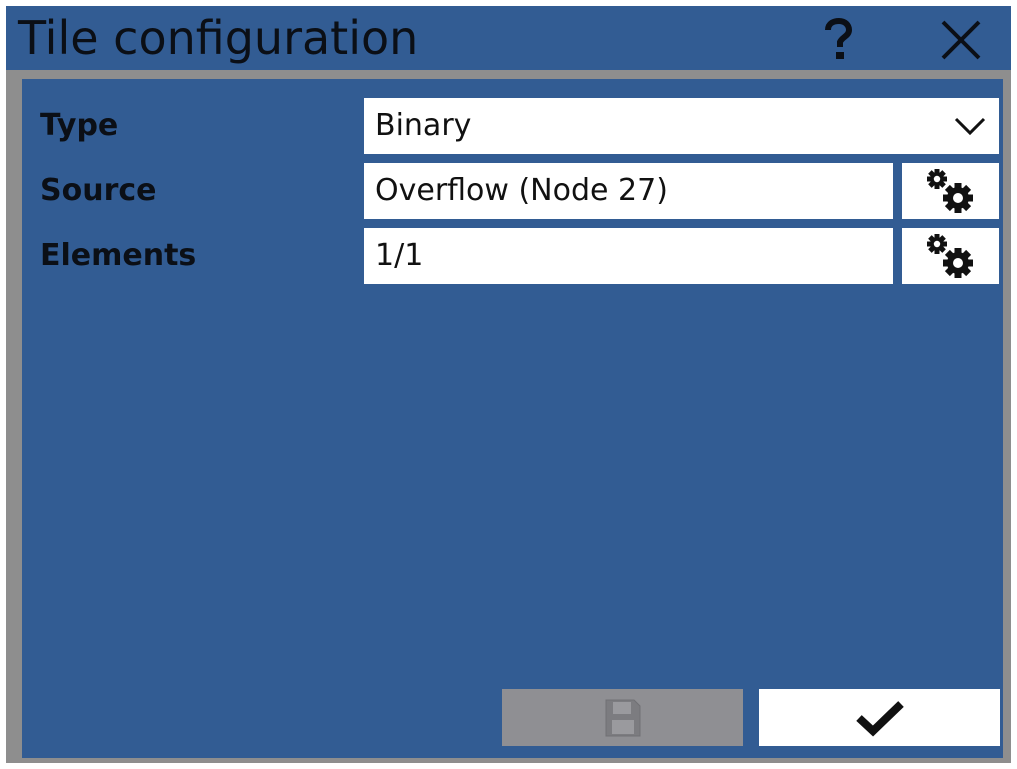  Describe the element at coordinates (521, 190) in the screenshot. I see `source-value: Overflow (Node 27)` at that location.